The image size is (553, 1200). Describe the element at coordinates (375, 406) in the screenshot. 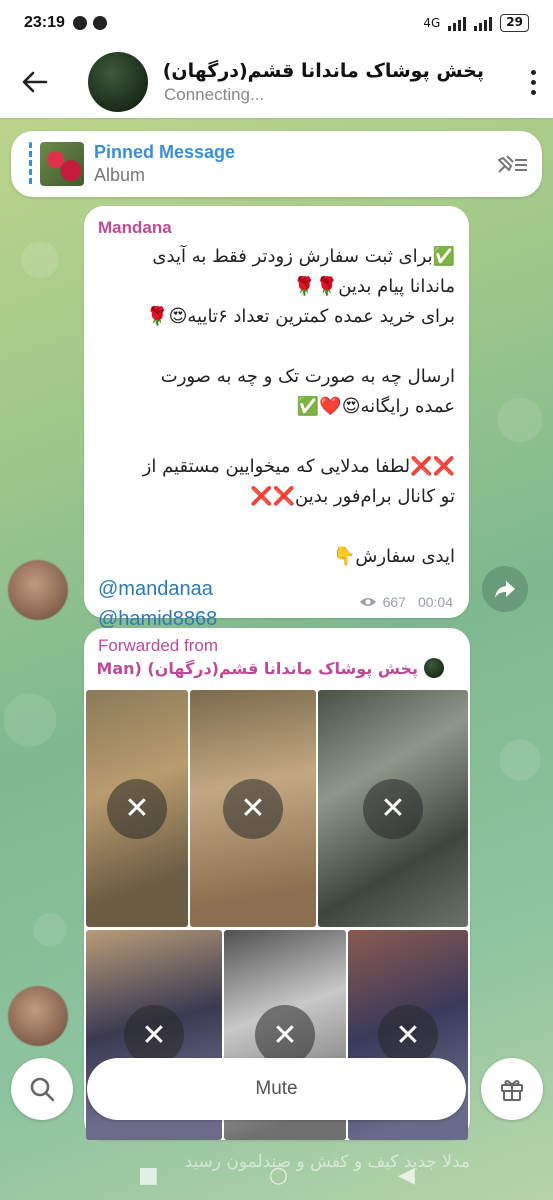

I see `message-line: عمده رایگانه😍❤️✅` at that location.